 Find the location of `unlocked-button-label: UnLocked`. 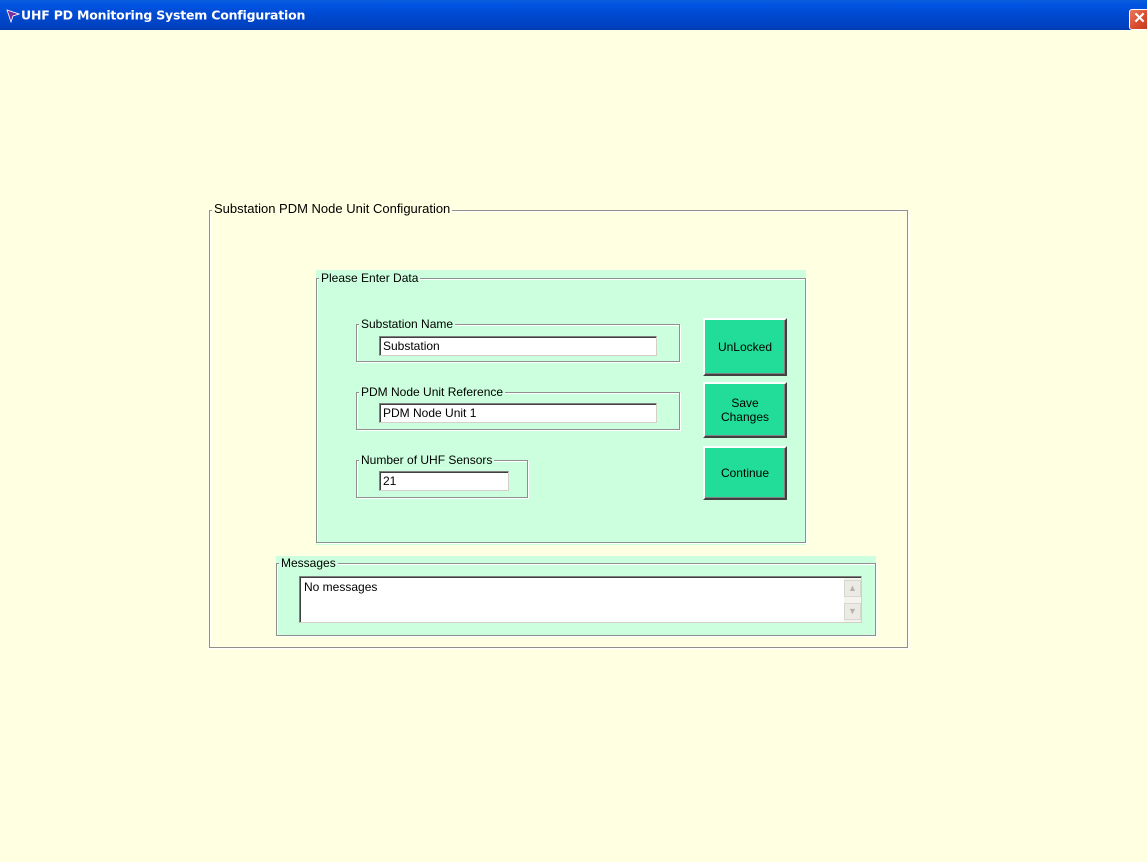

unlocked-button-label: UnLocked is located at coordinates (745, 347).